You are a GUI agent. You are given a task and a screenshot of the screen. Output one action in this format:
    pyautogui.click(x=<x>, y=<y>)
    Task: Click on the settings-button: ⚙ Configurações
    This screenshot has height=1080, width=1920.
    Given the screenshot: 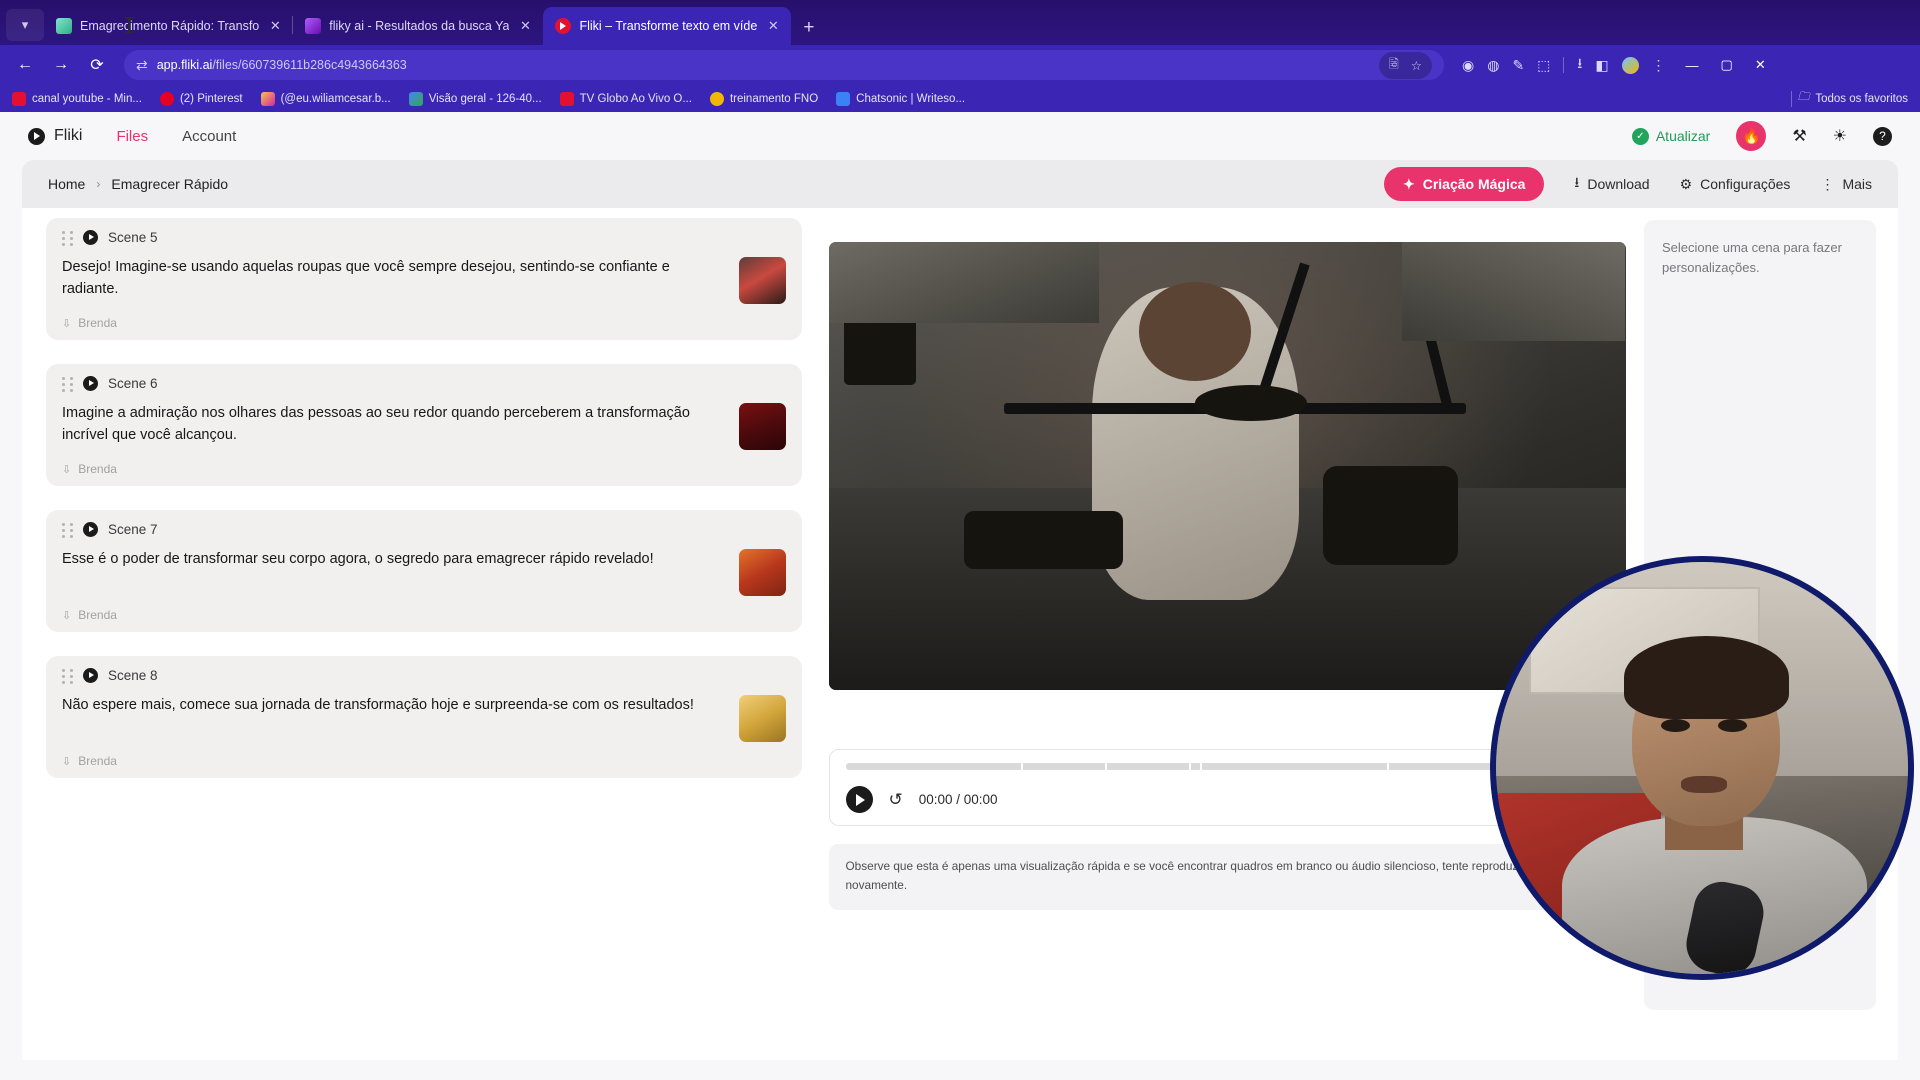 What is the action you would take?
    pyautogui.click(x=1735, y=184)
    